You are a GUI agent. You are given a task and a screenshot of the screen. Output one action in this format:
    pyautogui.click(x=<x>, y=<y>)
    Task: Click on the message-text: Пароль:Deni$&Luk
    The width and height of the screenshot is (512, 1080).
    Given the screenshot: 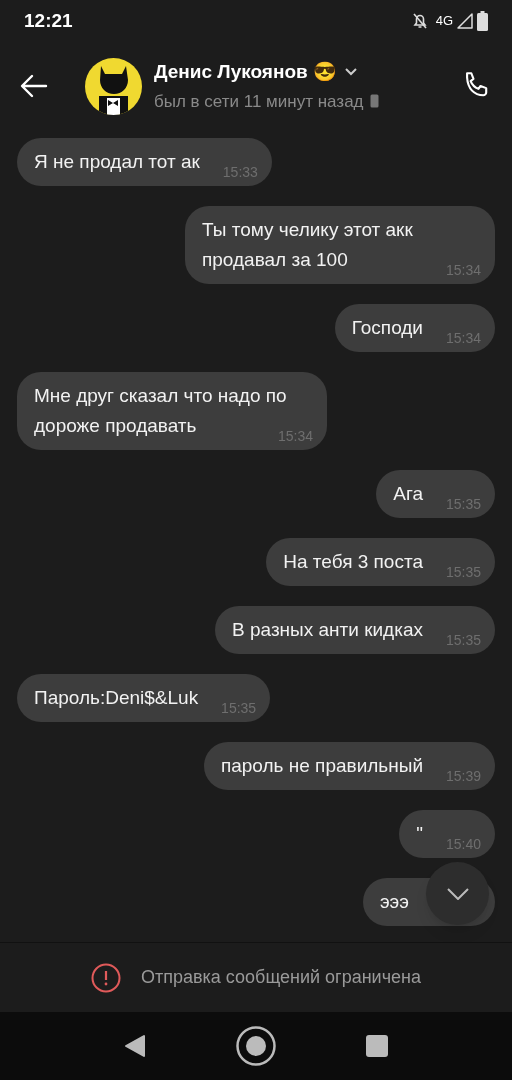 What is the action you would take?
    pyautogui.click(x=116, y=697)
    